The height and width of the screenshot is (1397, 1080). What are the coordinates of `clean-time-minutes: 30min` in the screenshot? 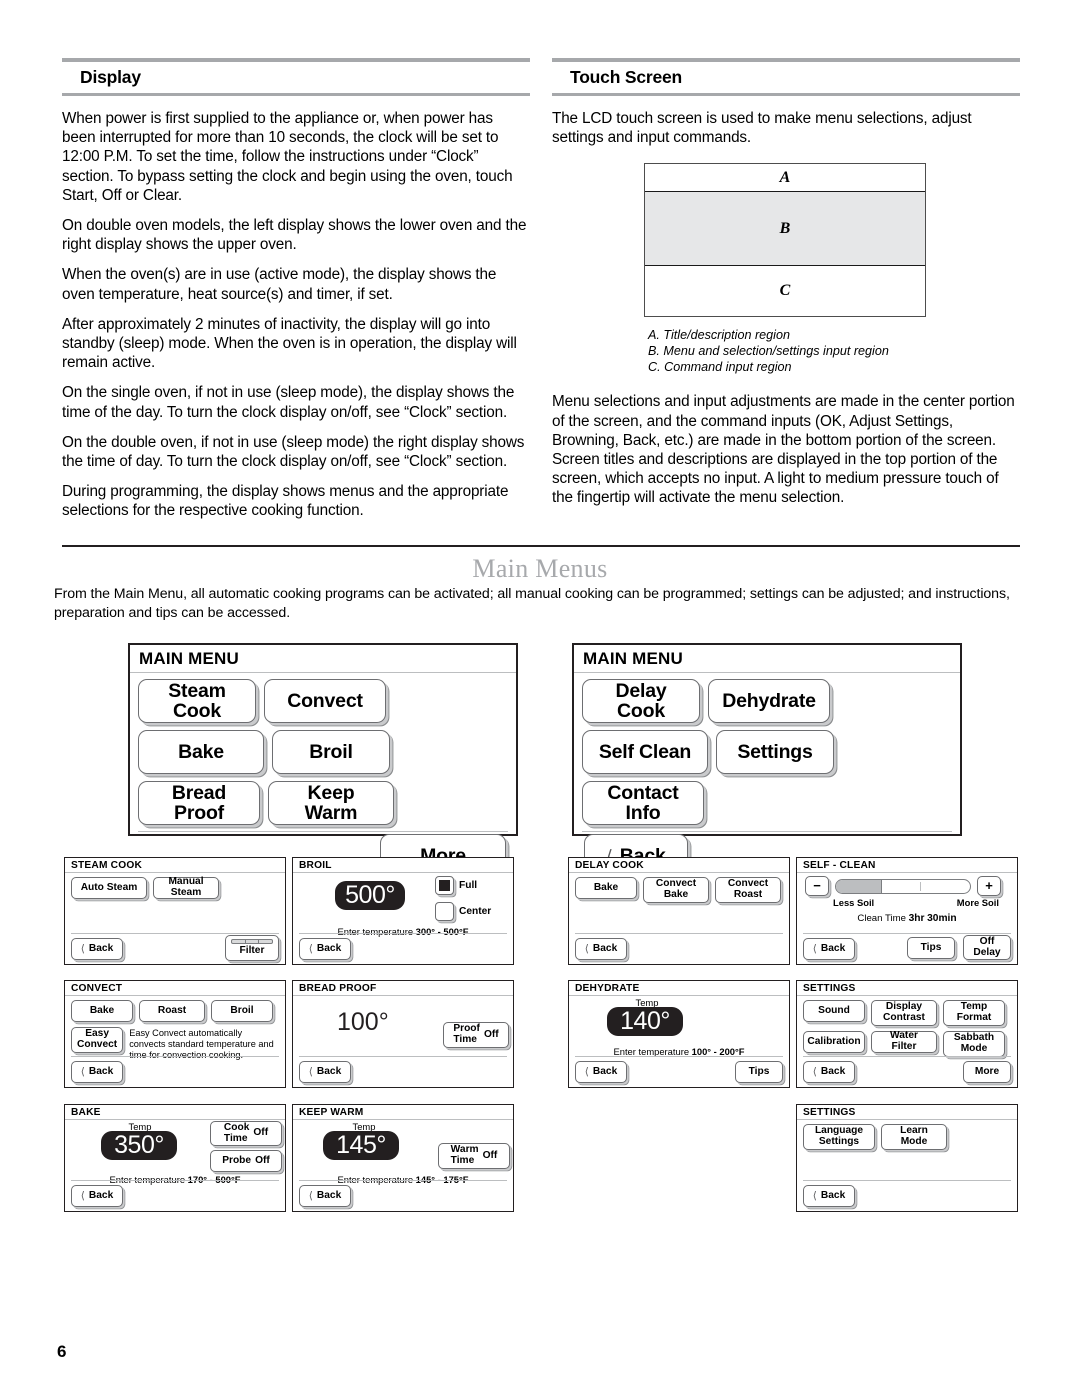 It's located at (942, 918).